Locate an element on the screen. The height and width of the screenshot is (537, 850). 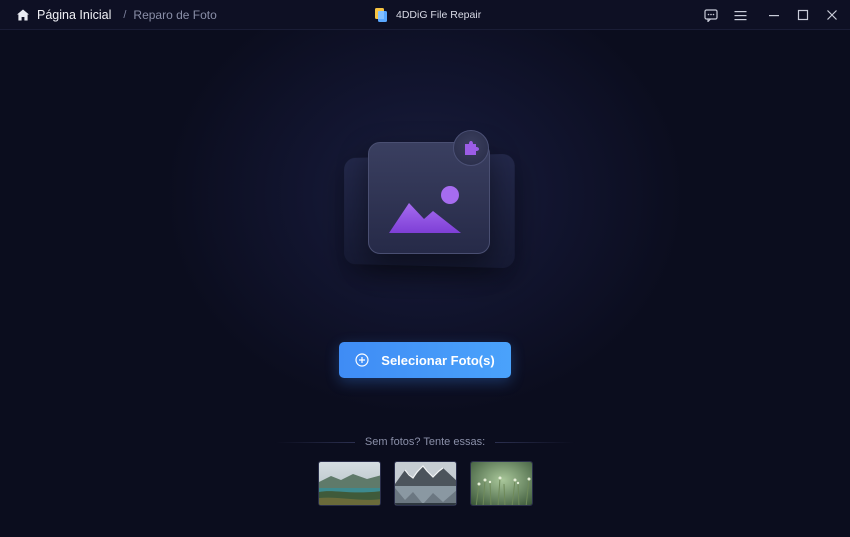
menu-icon is located at coordinates (740, 15).